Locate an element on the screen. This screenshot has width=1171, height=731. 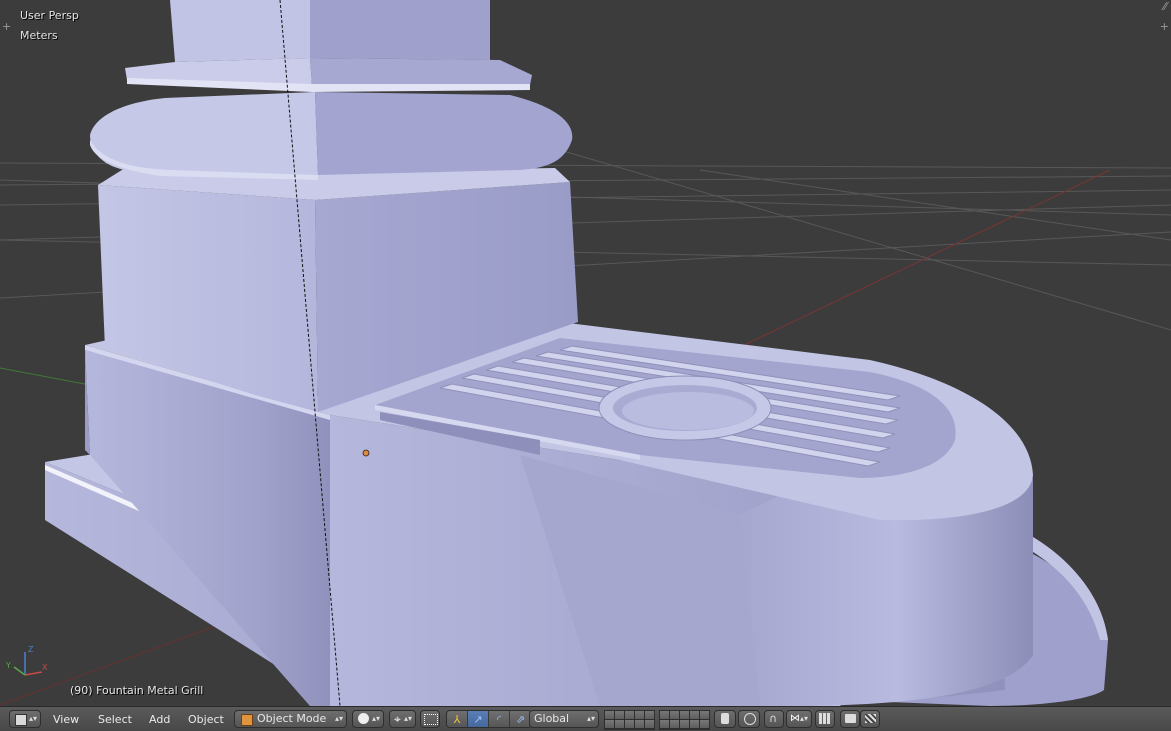
pillar-shaft-right is located at coordinates (400, 30).